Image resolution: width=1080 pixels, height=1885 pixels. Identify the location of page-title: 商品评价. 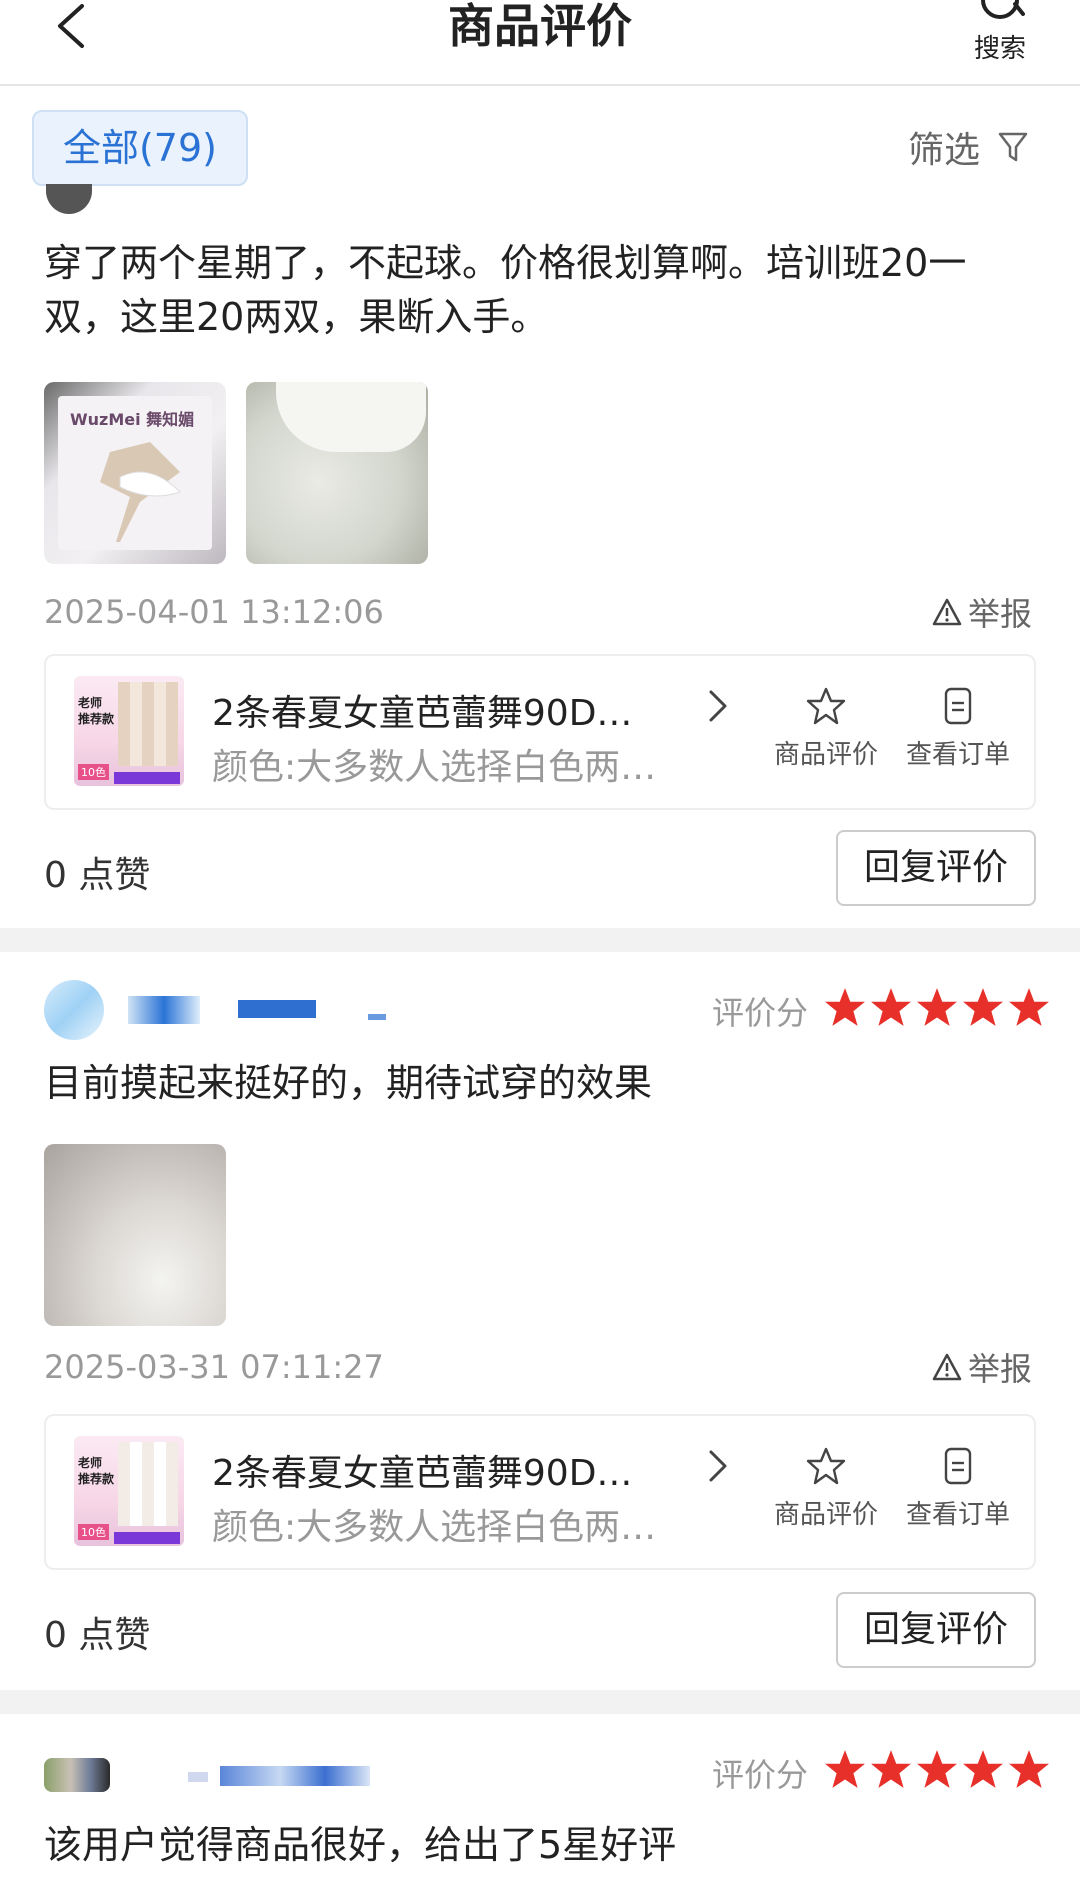
(540, 26).